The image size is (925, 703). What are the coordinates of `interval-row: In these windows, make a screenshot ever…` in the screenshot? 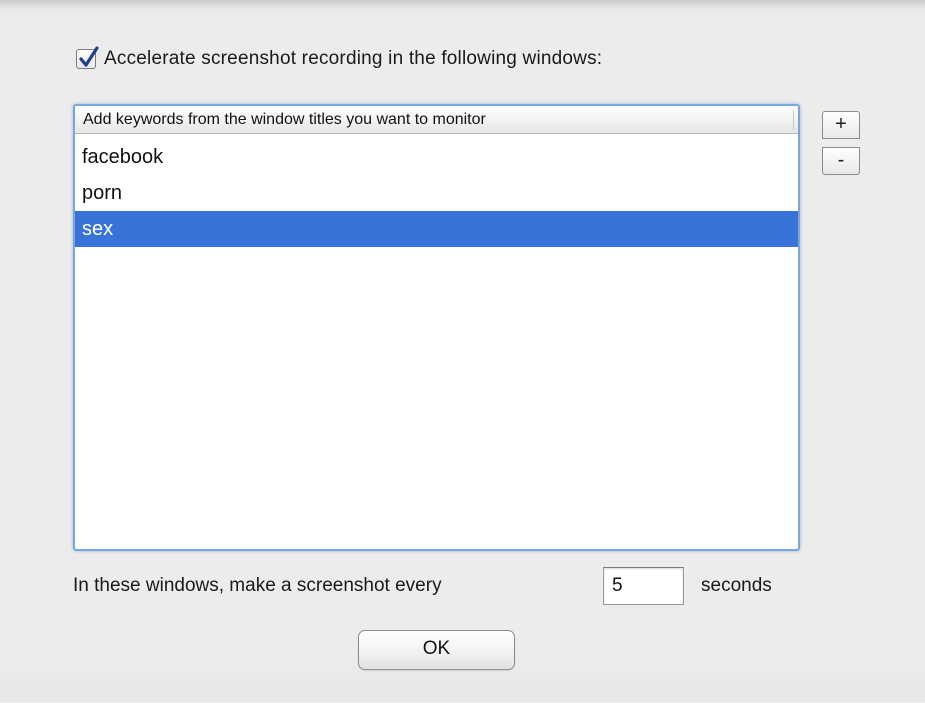 It's located at (453, 587).